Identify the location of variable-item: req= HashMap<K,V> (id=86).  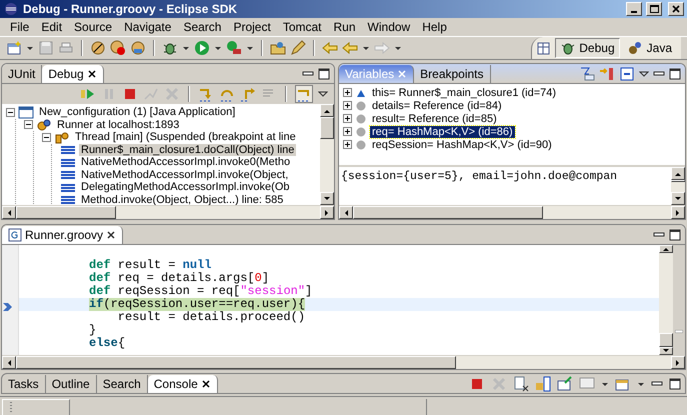
(442, 132).